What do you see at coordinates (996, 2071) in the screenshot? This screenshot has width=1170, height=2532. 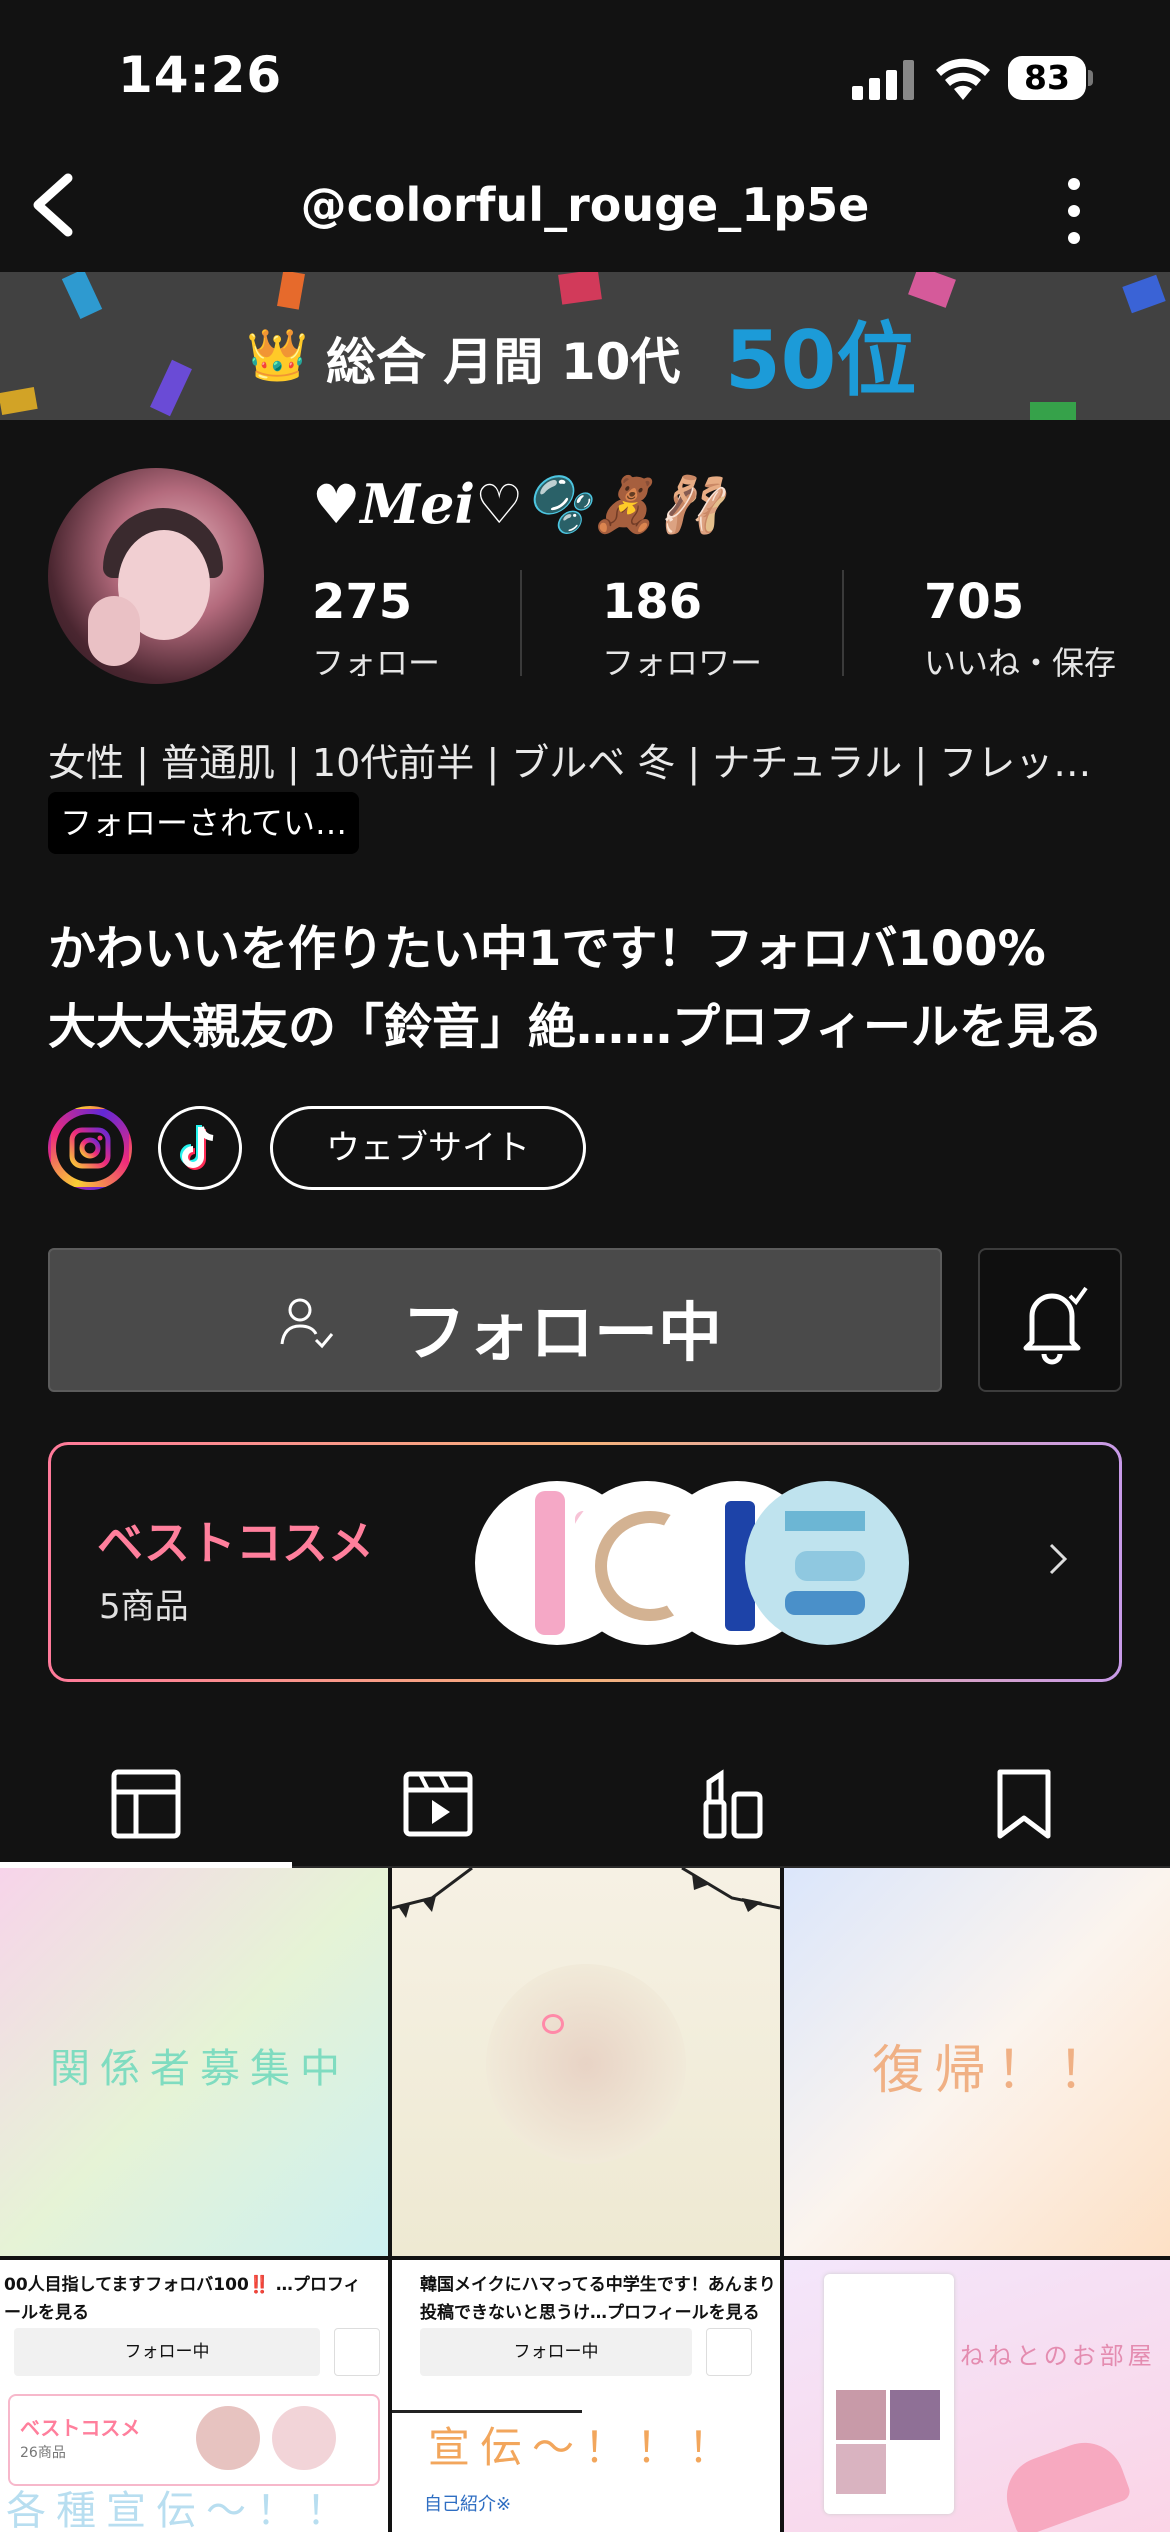 I see `post-caption: 復帰！！` at bounding box center [996, 2071].